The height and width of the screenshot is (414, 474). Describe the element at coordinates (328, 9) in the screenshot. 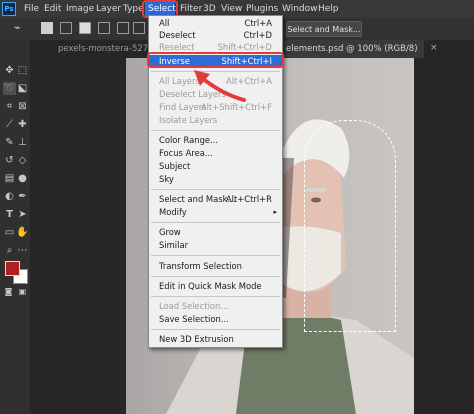

I see `menu-help: Help` at that location.